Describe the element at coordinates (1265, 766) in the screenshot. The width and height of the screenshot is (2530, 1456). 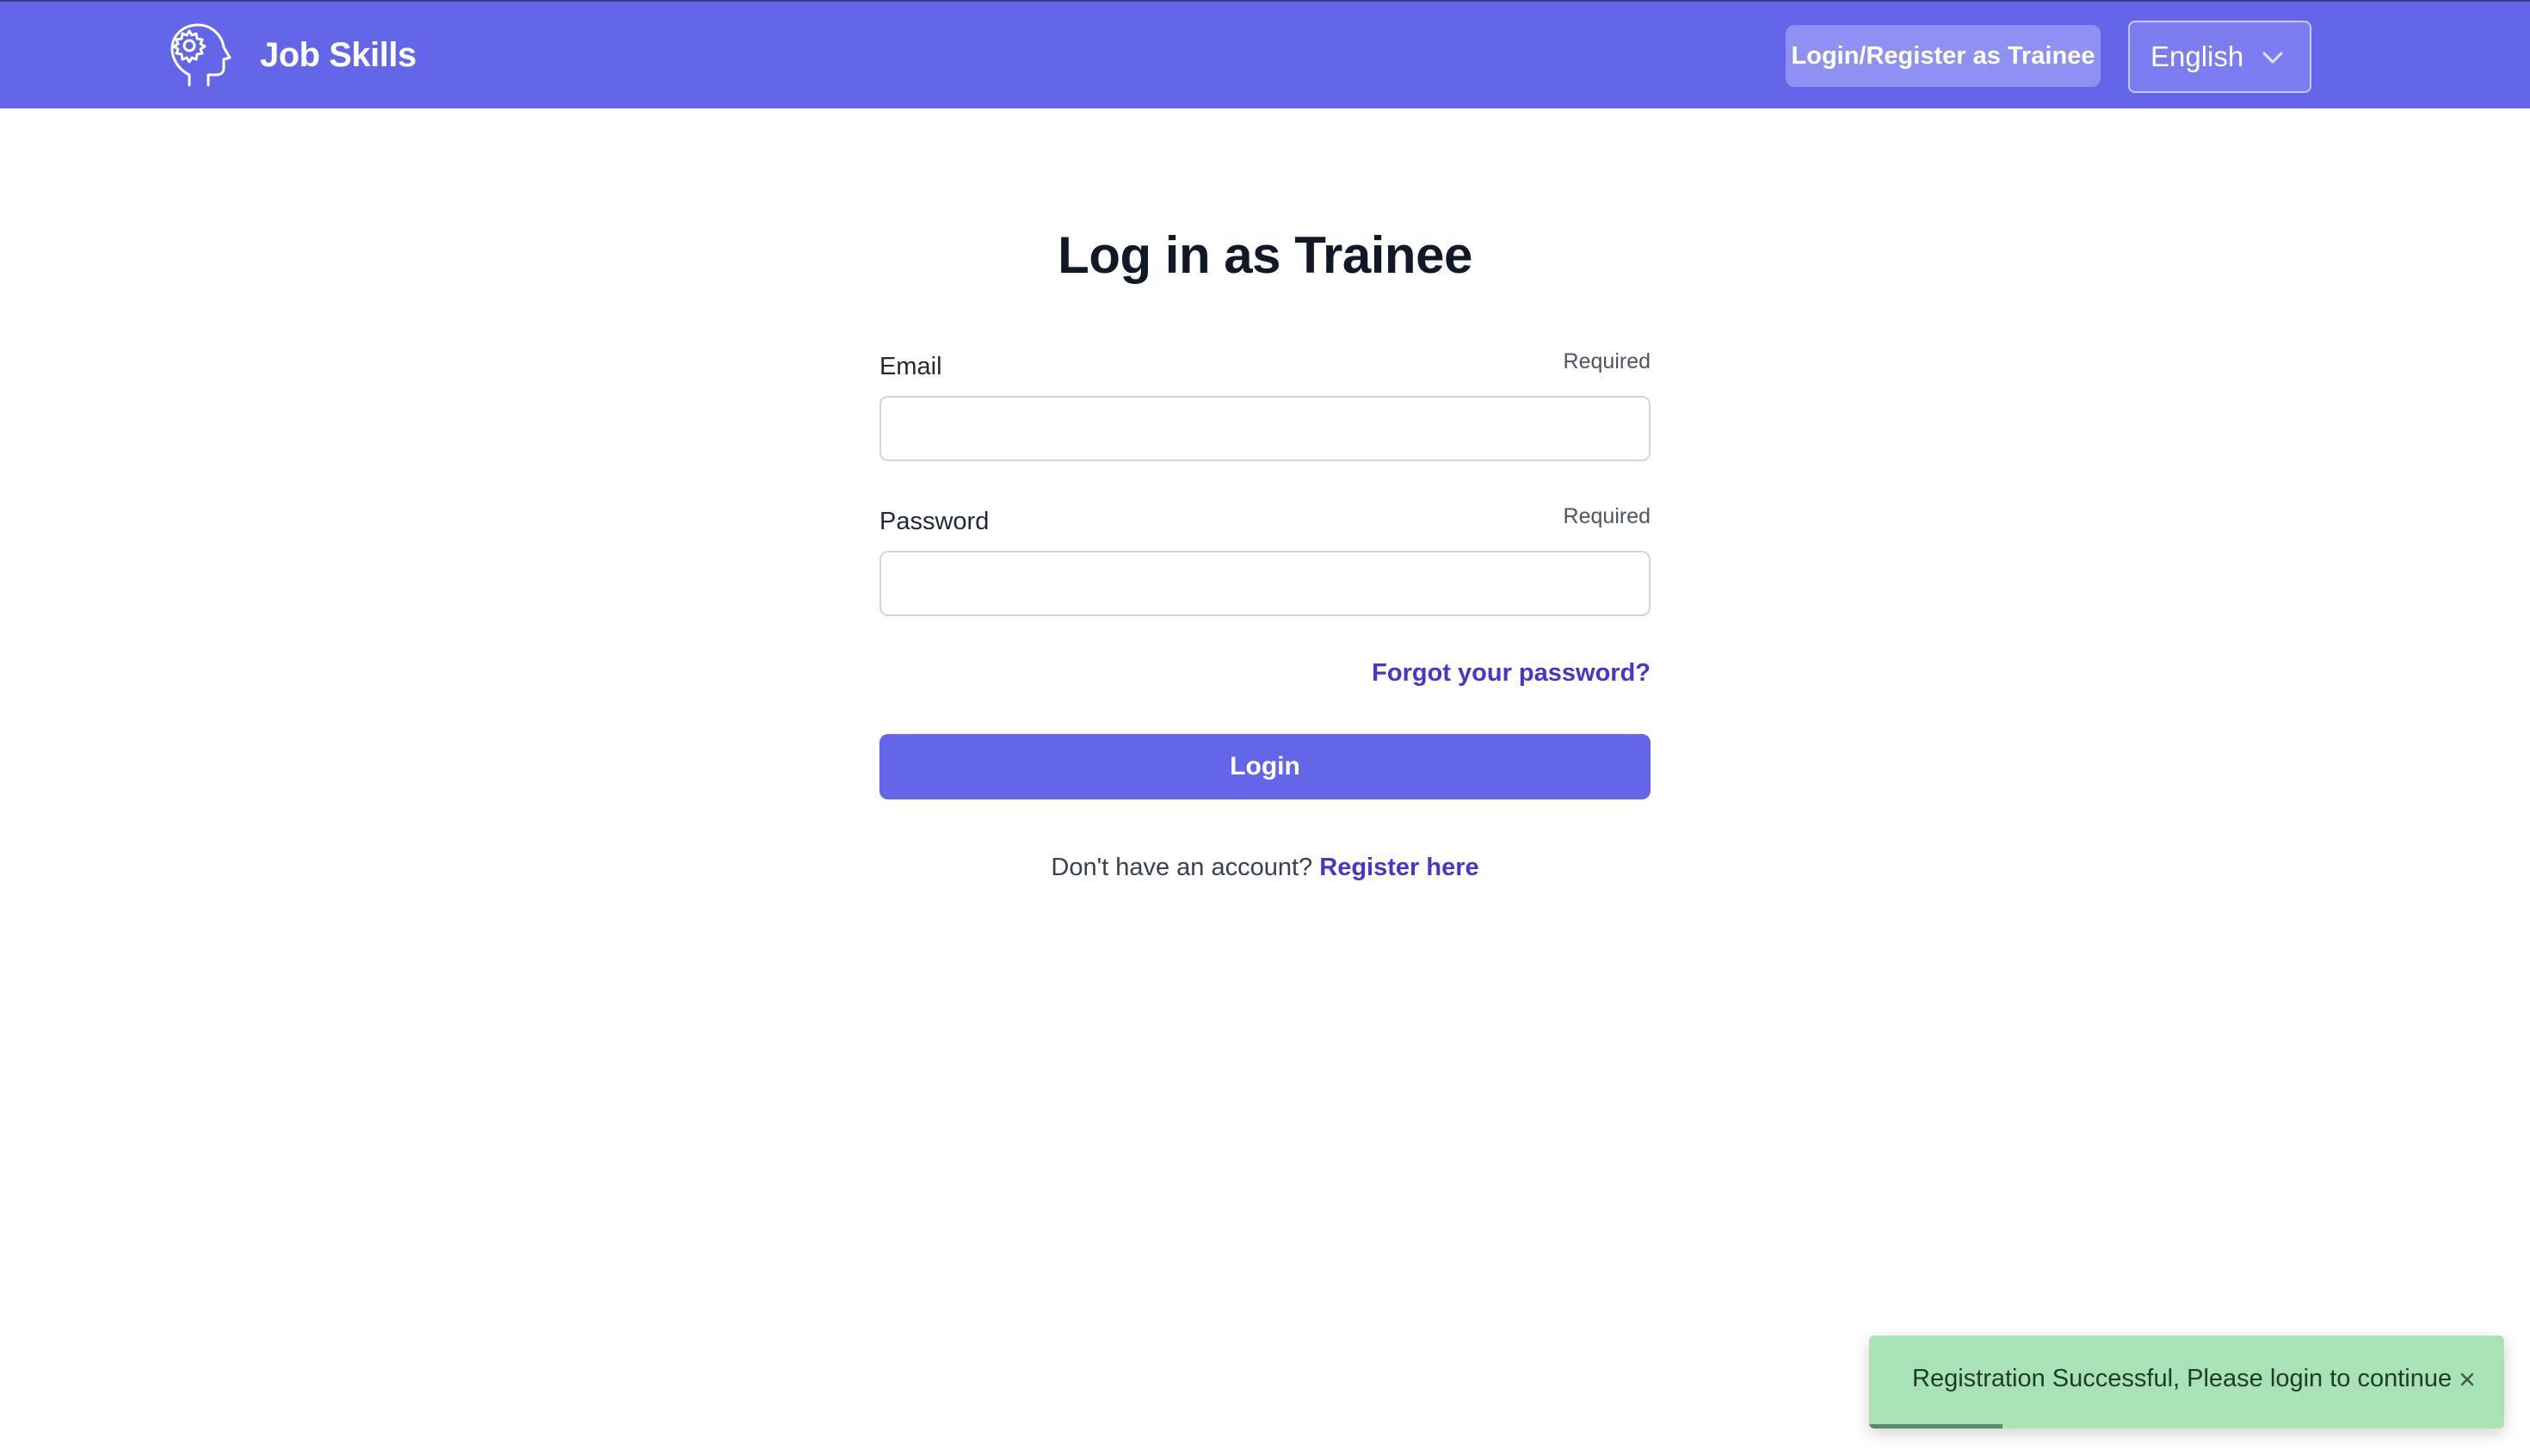
I see `login-button: Login` at that location.